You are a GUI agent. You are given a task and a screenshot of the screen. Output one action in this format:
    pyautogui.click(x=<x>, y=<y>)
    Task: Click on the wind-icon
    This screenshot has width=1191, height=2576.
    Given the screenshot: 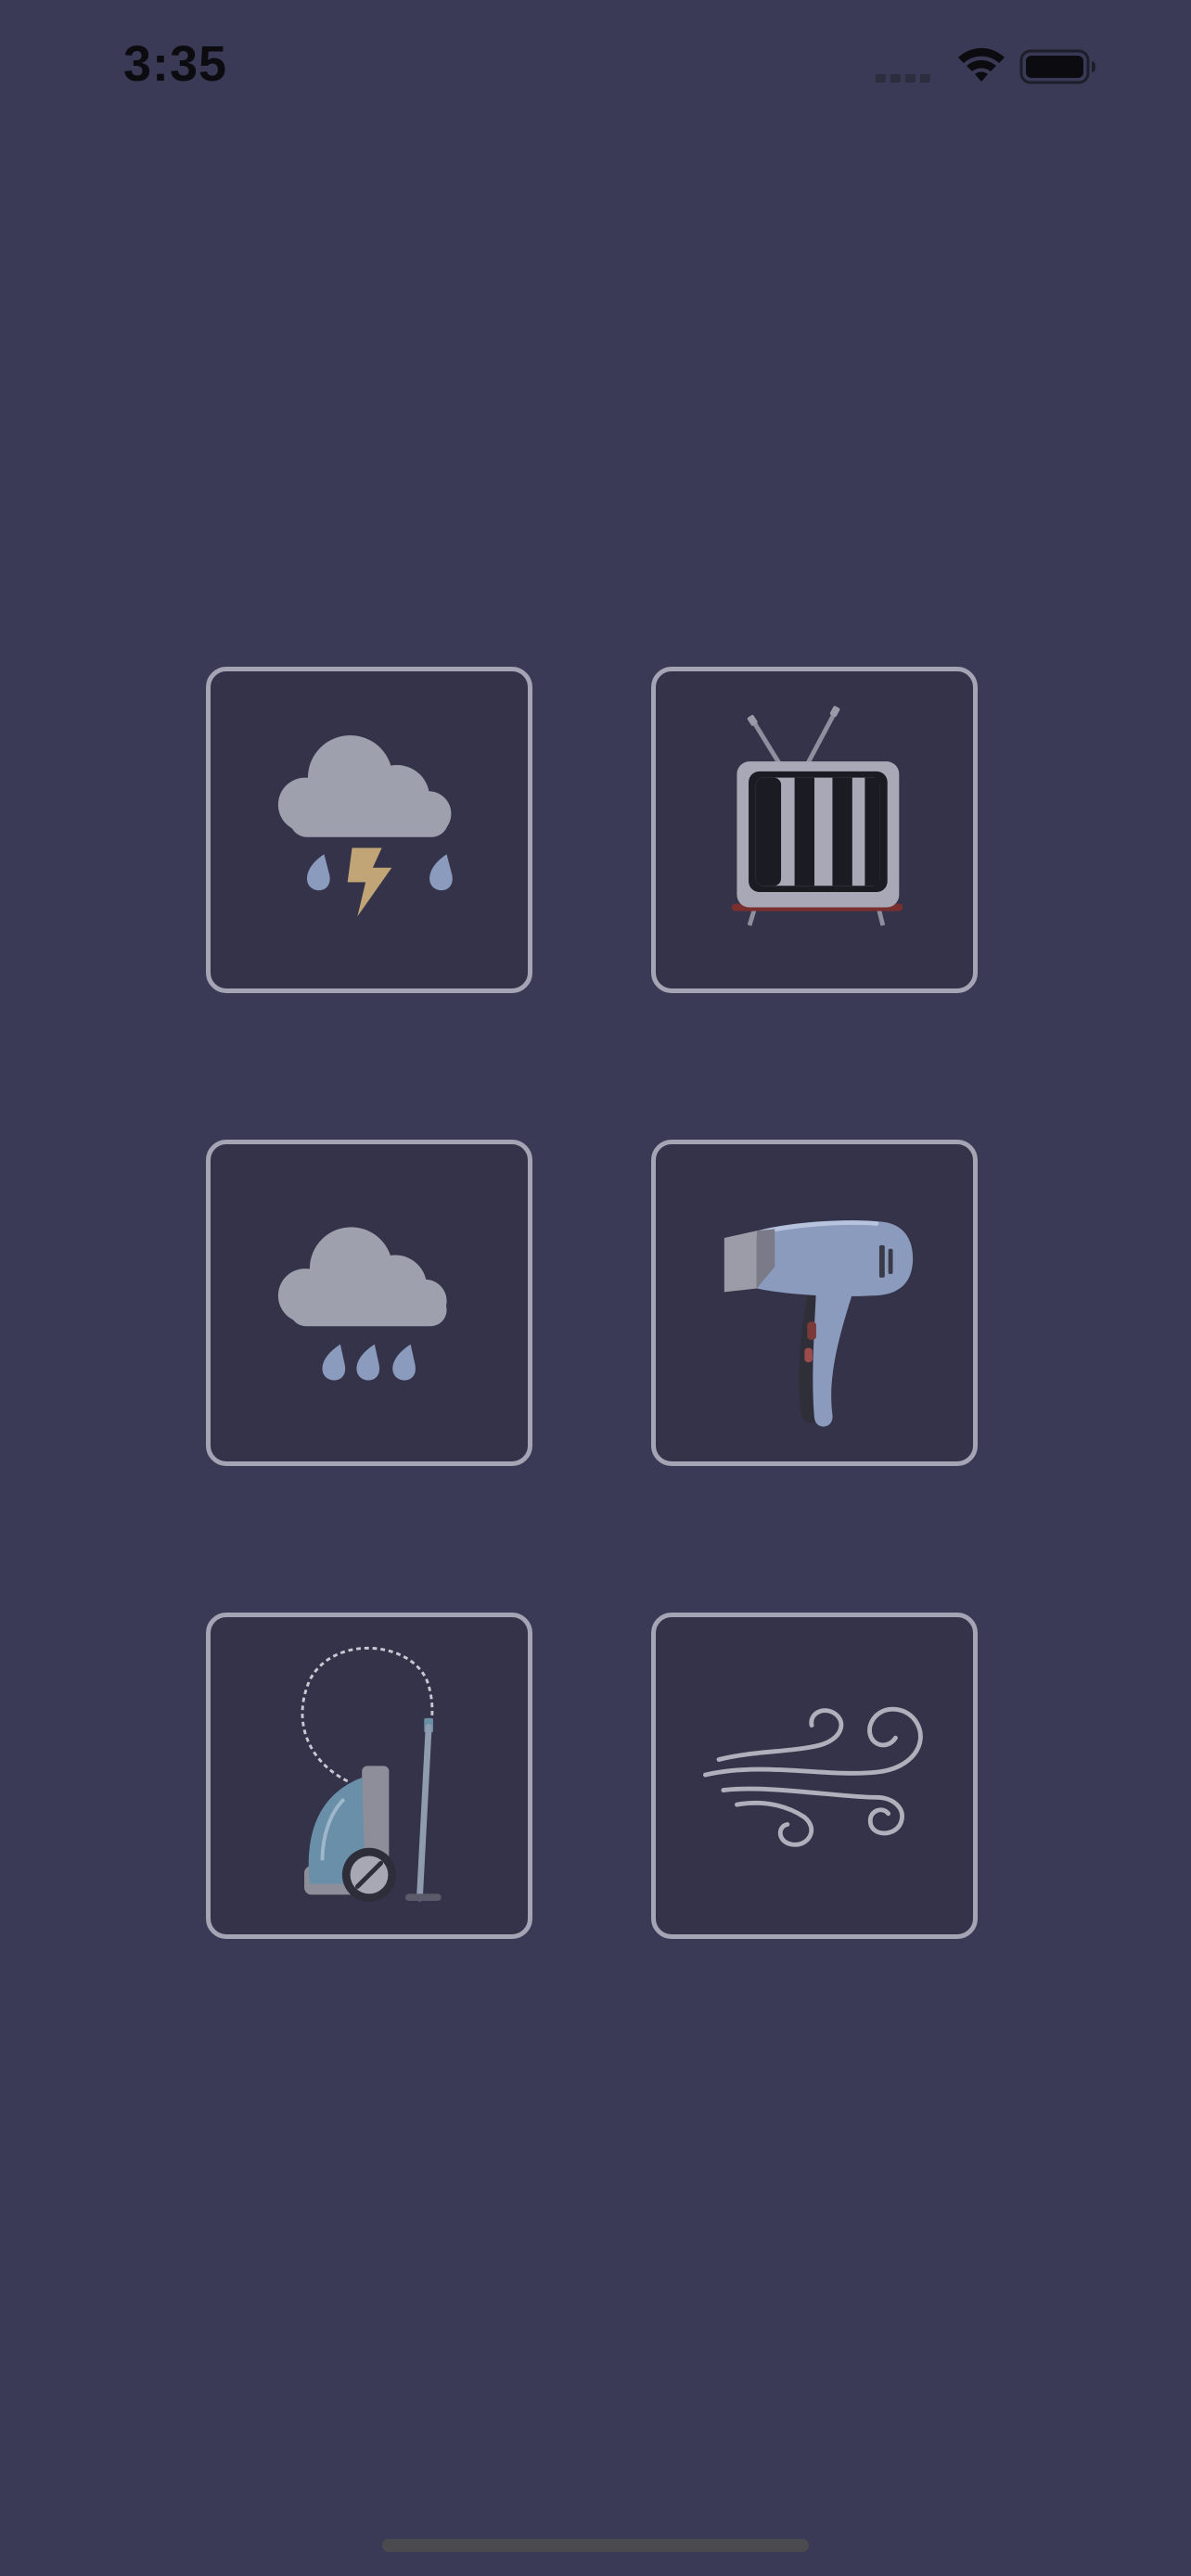 What is the action you would take?
    pyautogui.click(x=813, y=1776)
    